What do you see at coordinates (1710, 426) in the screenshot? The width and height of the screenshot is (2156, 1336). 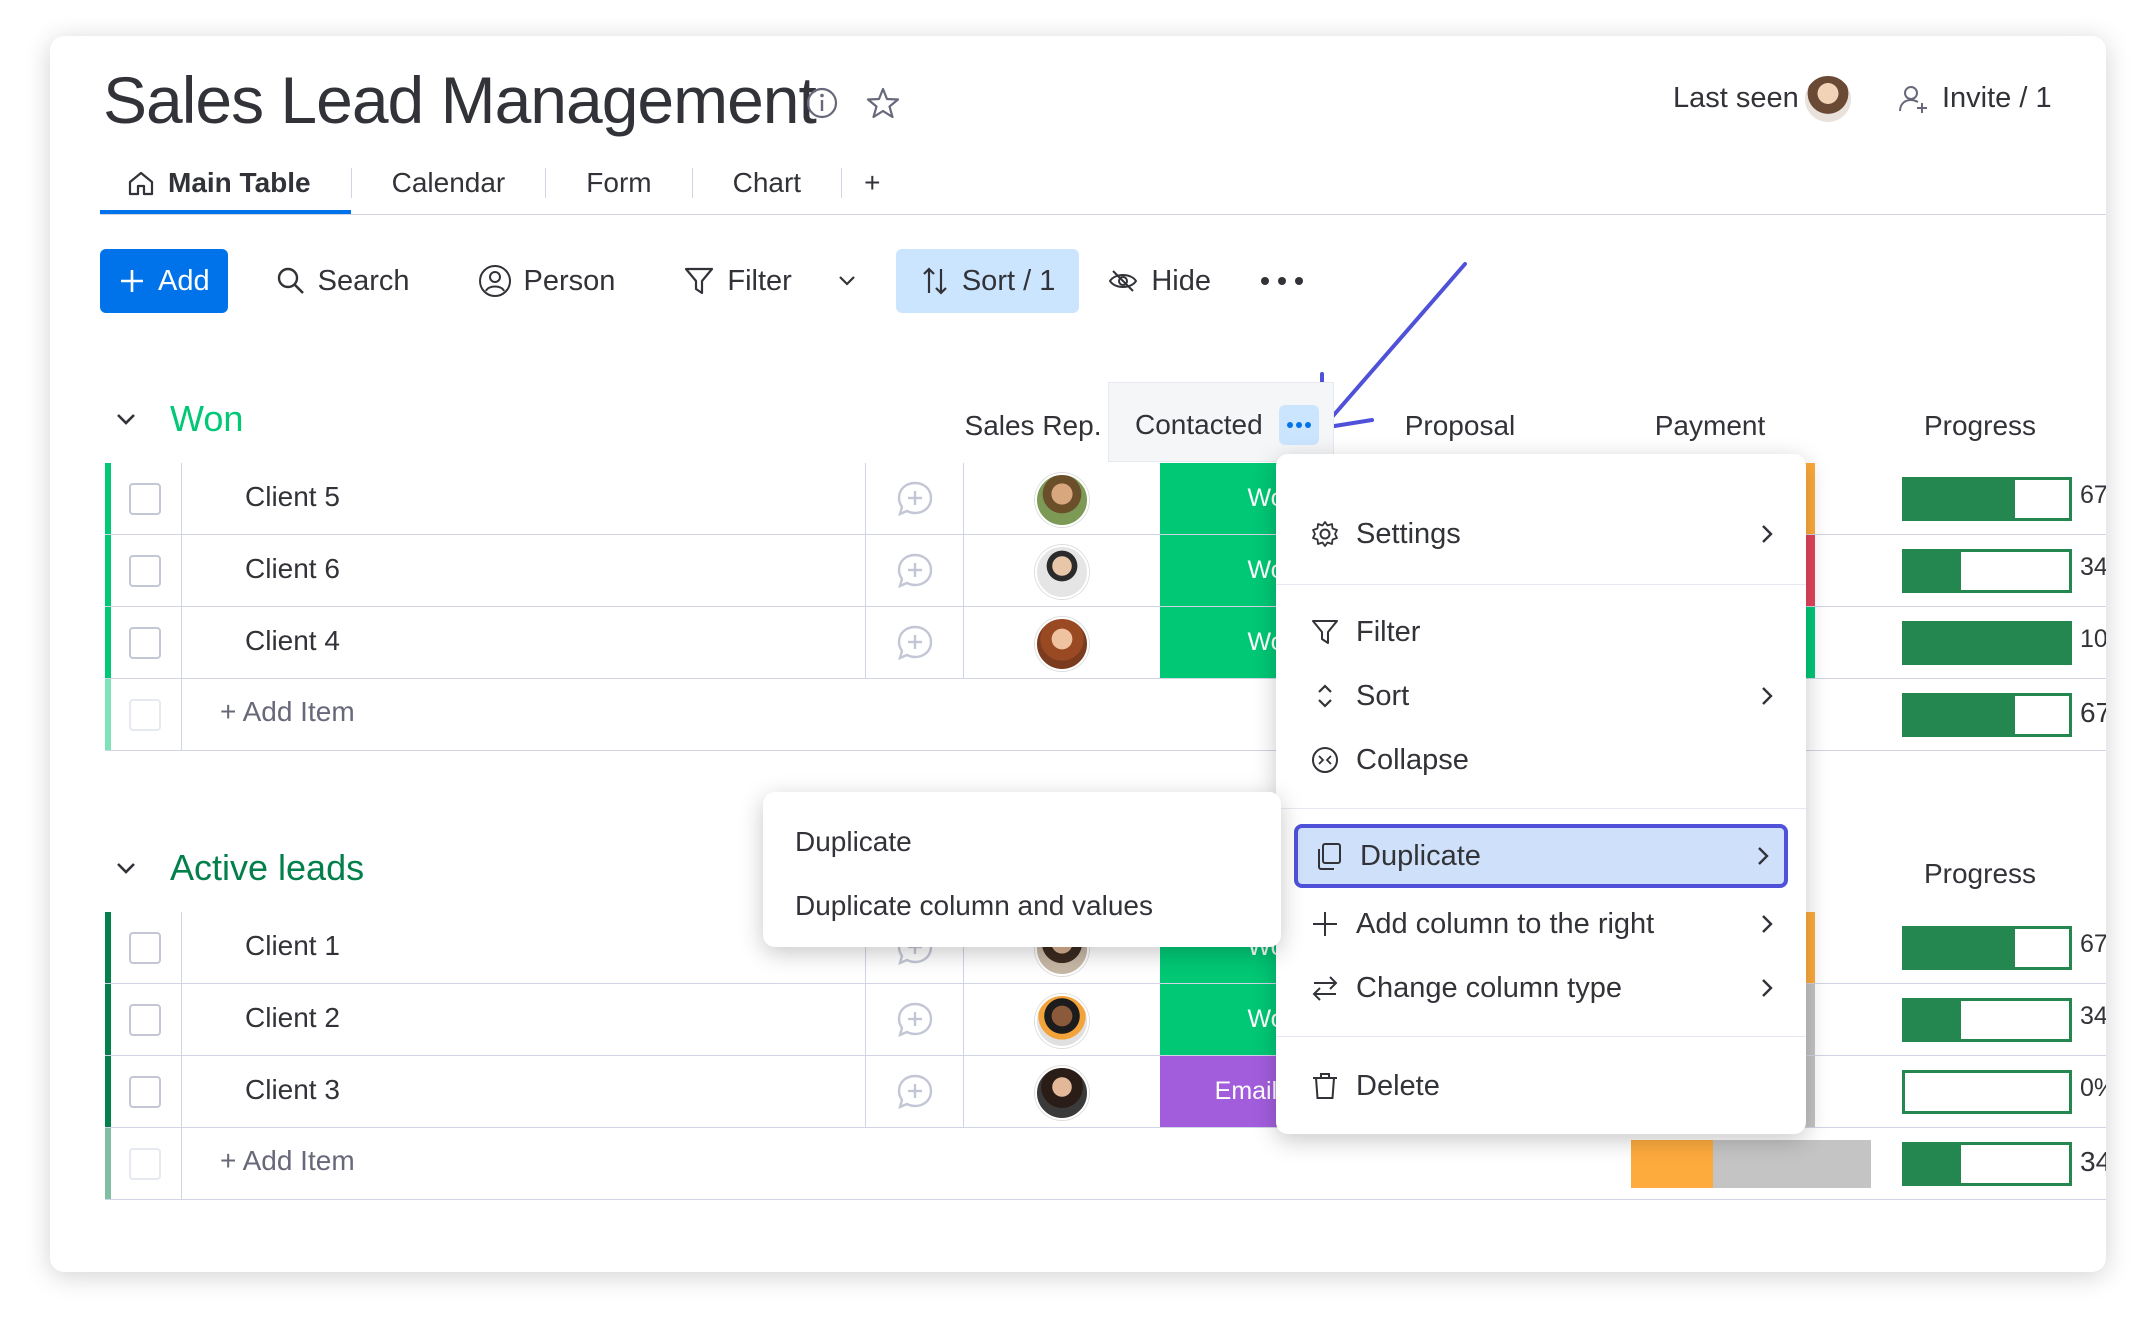 I see `column-header-payment: Payment` at bounding box center [1710, 426].